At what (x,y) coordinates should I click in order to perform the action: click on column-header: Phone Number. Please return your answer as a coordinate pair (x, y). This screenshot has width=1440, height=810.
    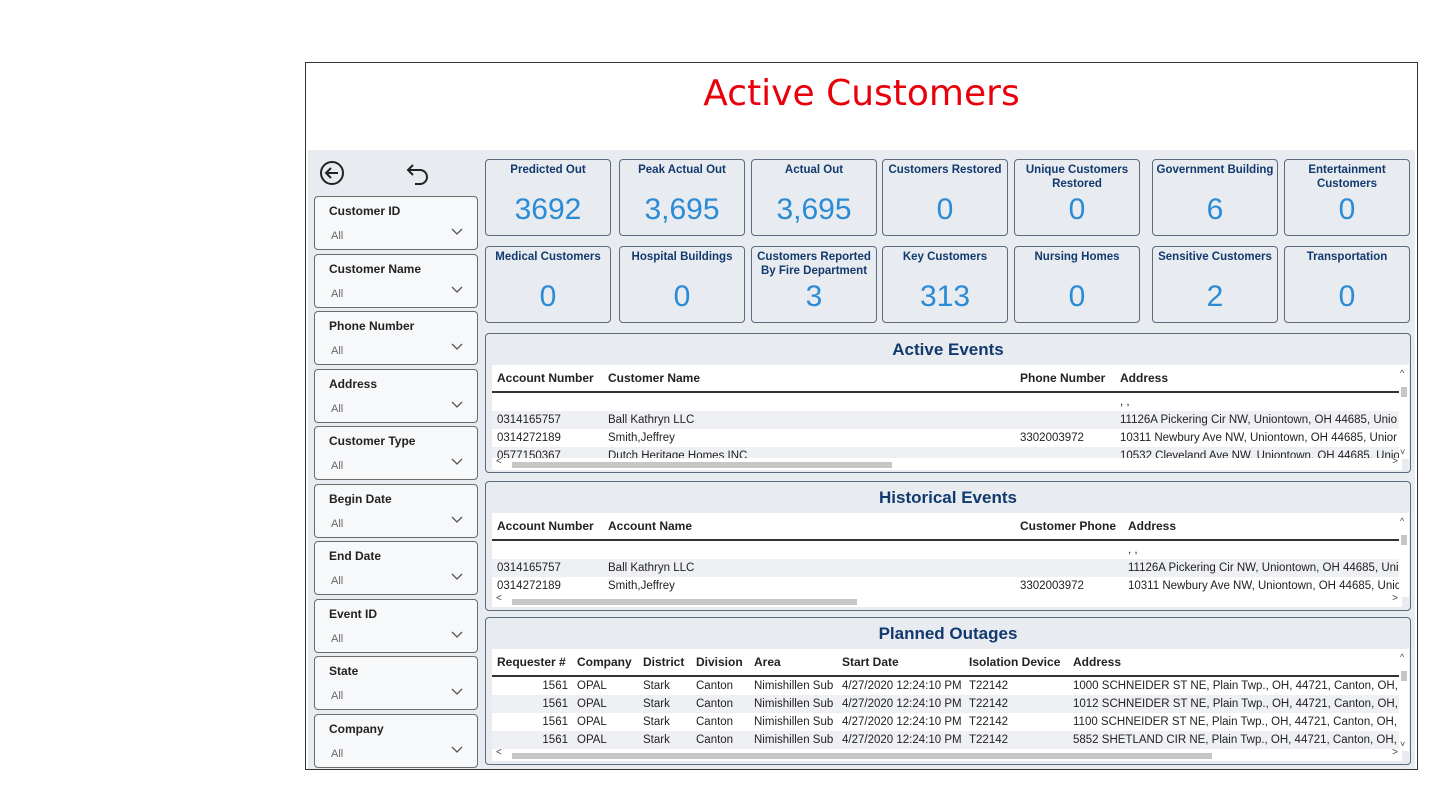
    Looking at the image, I should click on (1062, 378).